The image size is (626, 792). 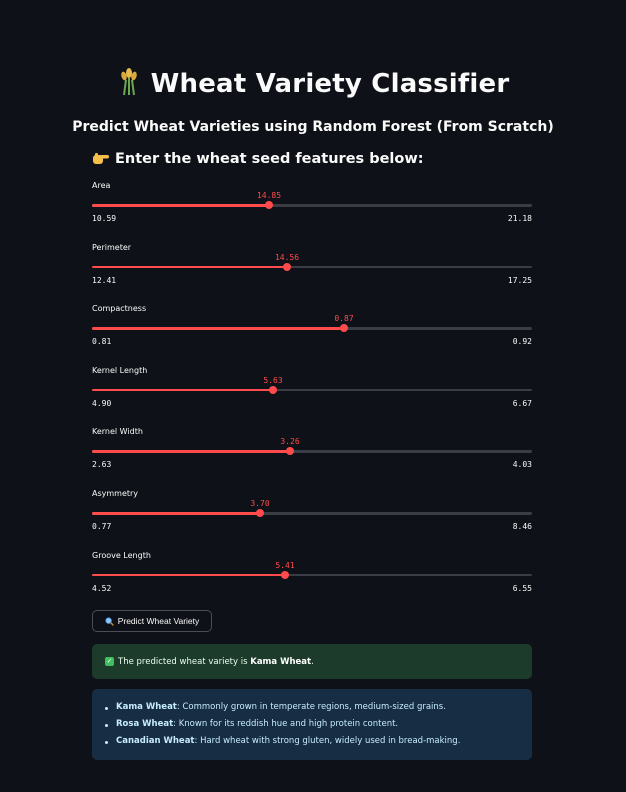 I want to click on slider-groove-length: Groove Length 5.41 4.52 6.55, so click(x=312, y=576).